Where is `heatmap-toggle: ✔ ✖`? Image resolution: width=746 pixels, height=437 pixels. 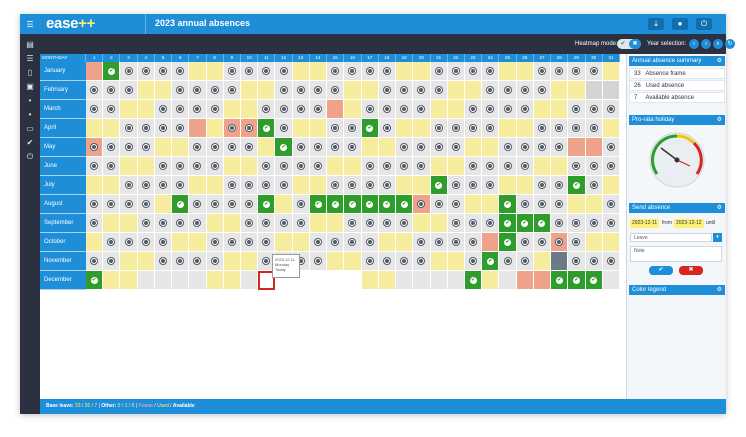 heatmap-toggle: ✔ ✖ is located at coordinates (629, 44).